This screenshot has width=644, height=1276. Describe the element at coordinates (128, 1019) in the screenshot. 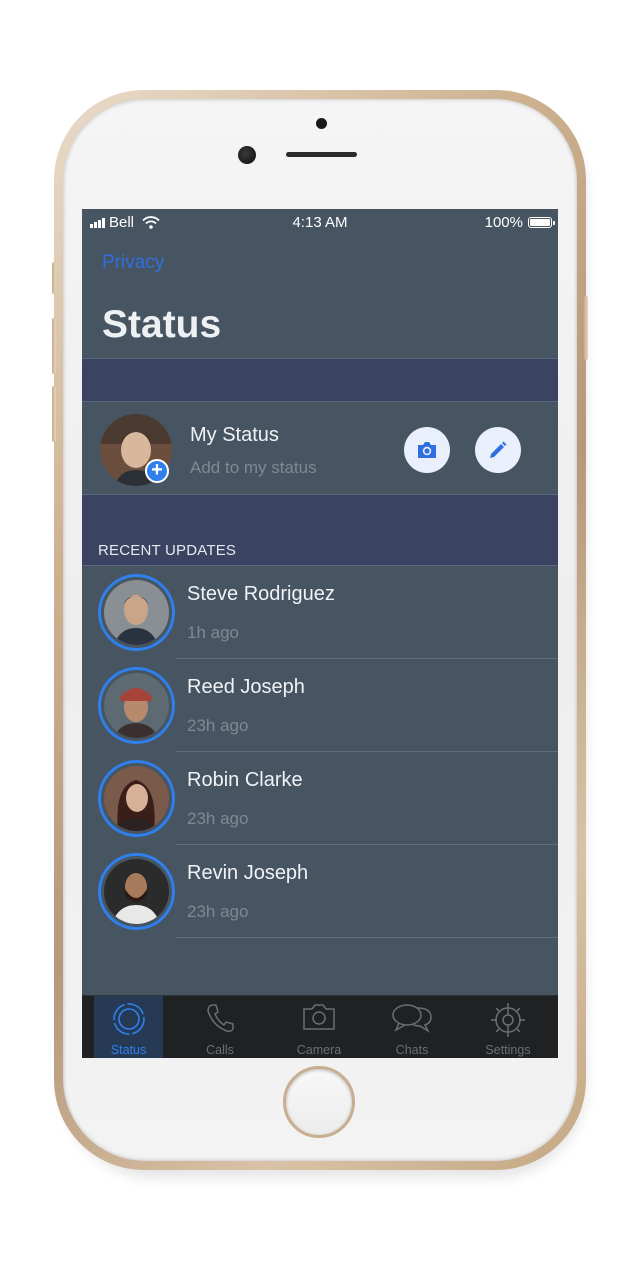

I see `status-icon` at that location.